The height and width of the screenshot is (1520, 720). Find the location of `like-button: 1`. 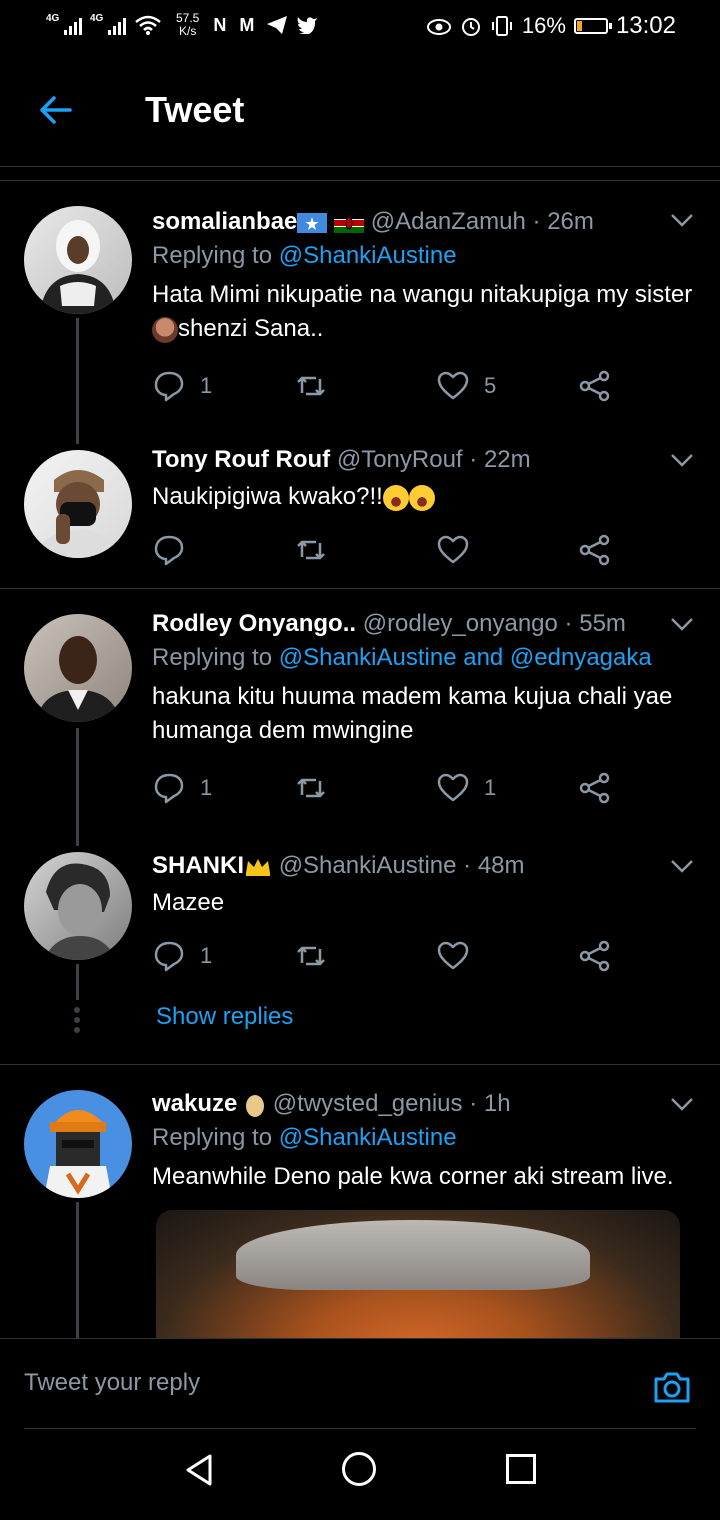

like-button: 1 is located at coordinates (466, 788).